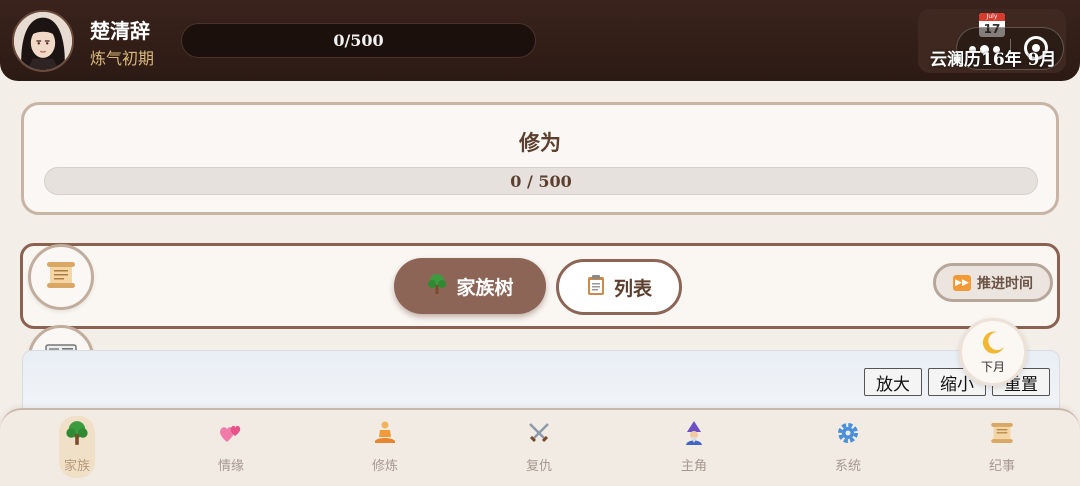 The height and width of the screenshot is (486, 1080). What do you see at coordinates (384, 466) in the screenshot?
I see `nav-label-cultivate: 修炼` at bounding box center [384, 466].